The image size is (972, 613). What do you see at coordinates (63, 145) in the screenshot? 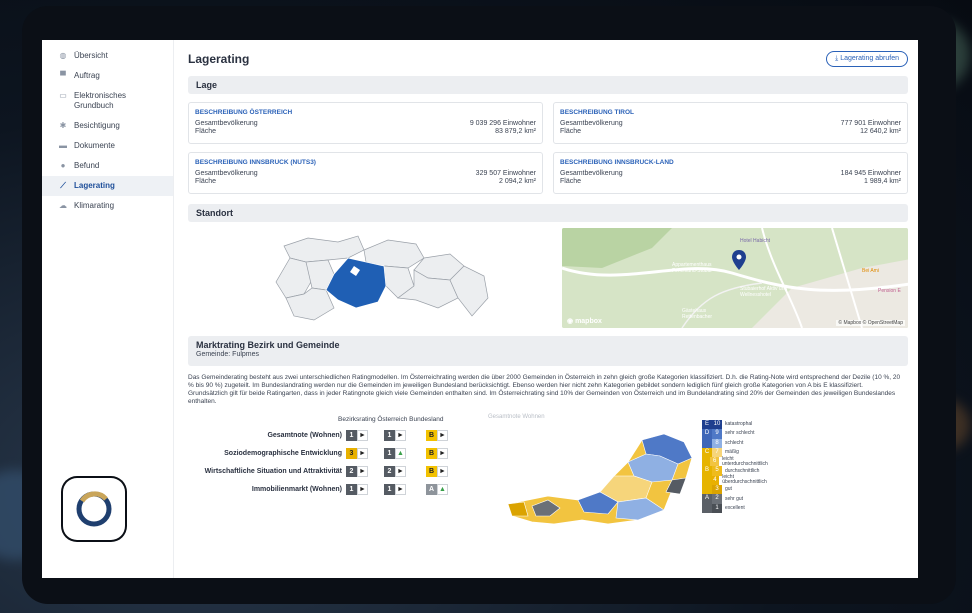
I see `folder-icon: ▬` at bounding box center [63, 145].